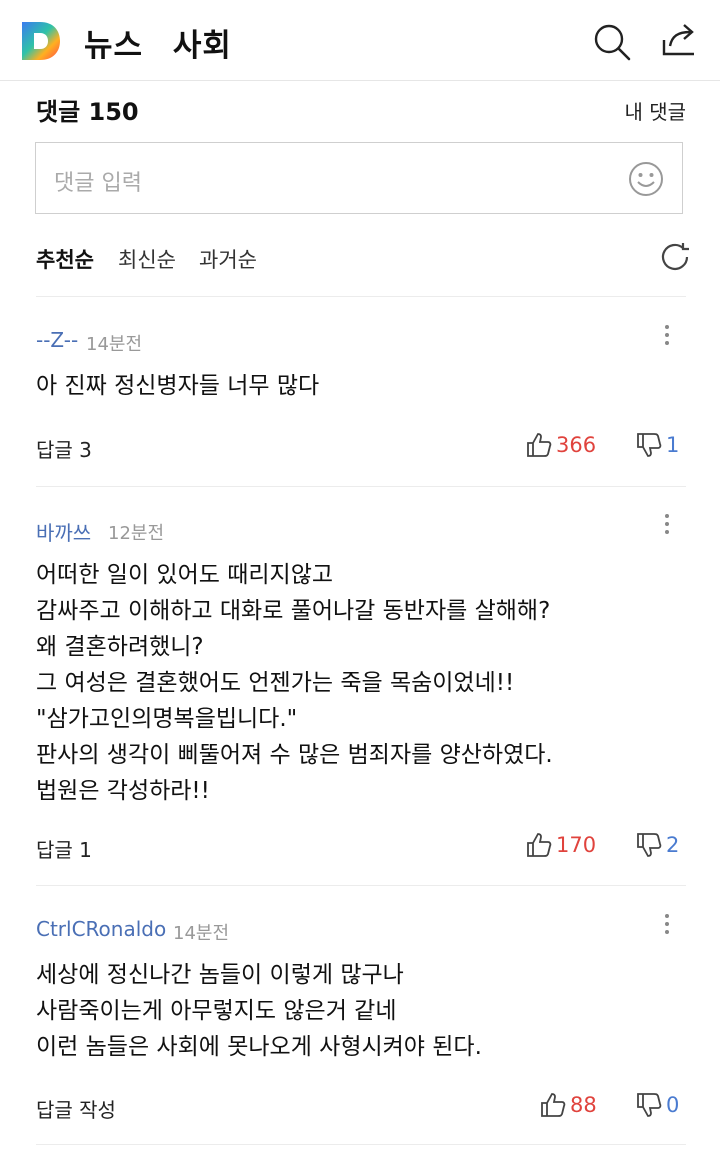 This screenshot has width=720, height=1160. I want to click on like-count: 366, so click(576, 445).